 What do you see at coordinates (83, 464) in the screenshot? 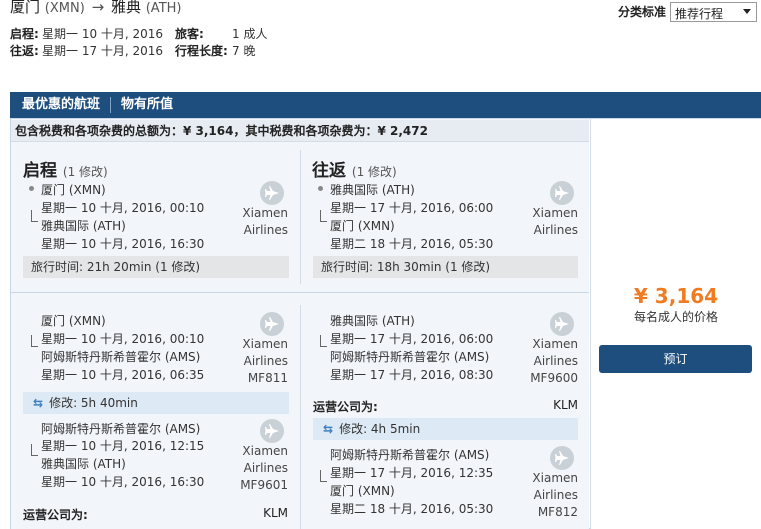
I see `out-seg2-to: 雅典国际 (ATH)` at bounding box center [83, 464].